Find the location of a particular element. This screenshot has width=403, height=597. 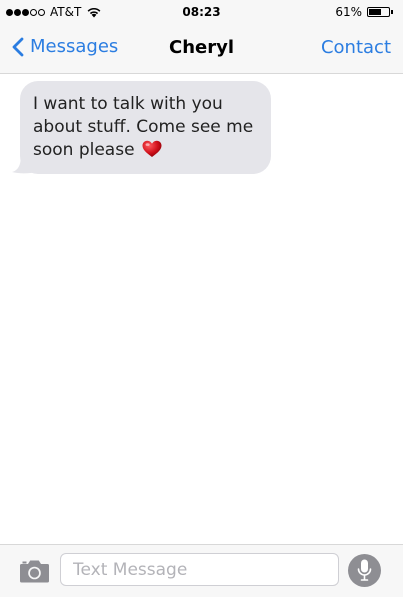

battery-level-fill is located at coordinates (375, 12).